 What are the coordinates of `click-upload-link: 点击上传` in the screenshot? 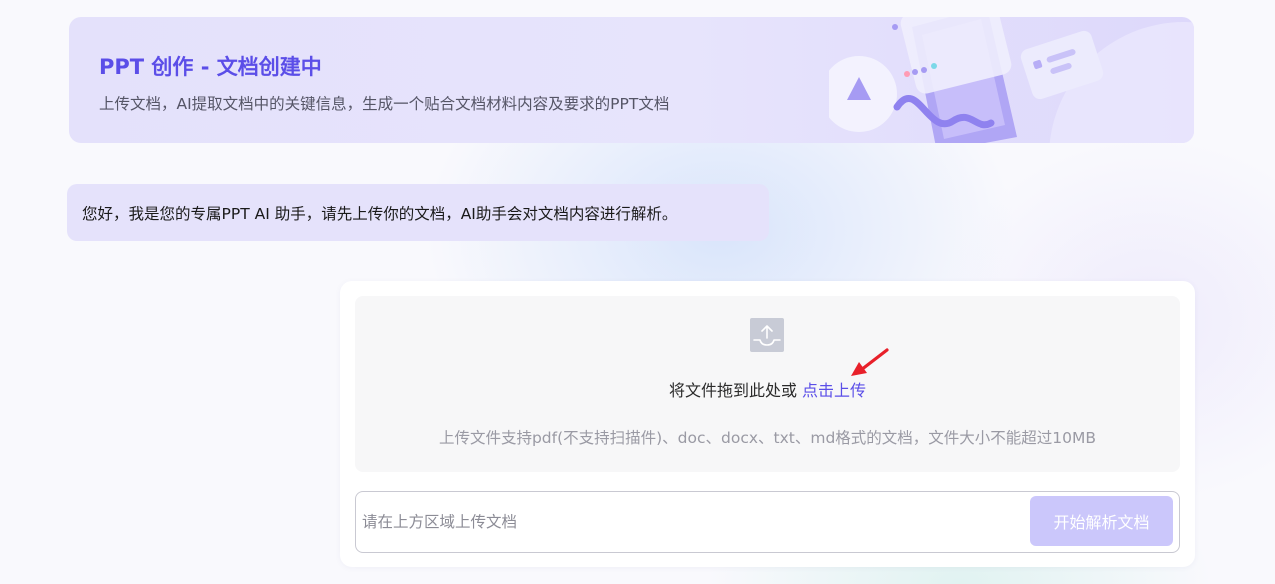 It's located at (834, 390).